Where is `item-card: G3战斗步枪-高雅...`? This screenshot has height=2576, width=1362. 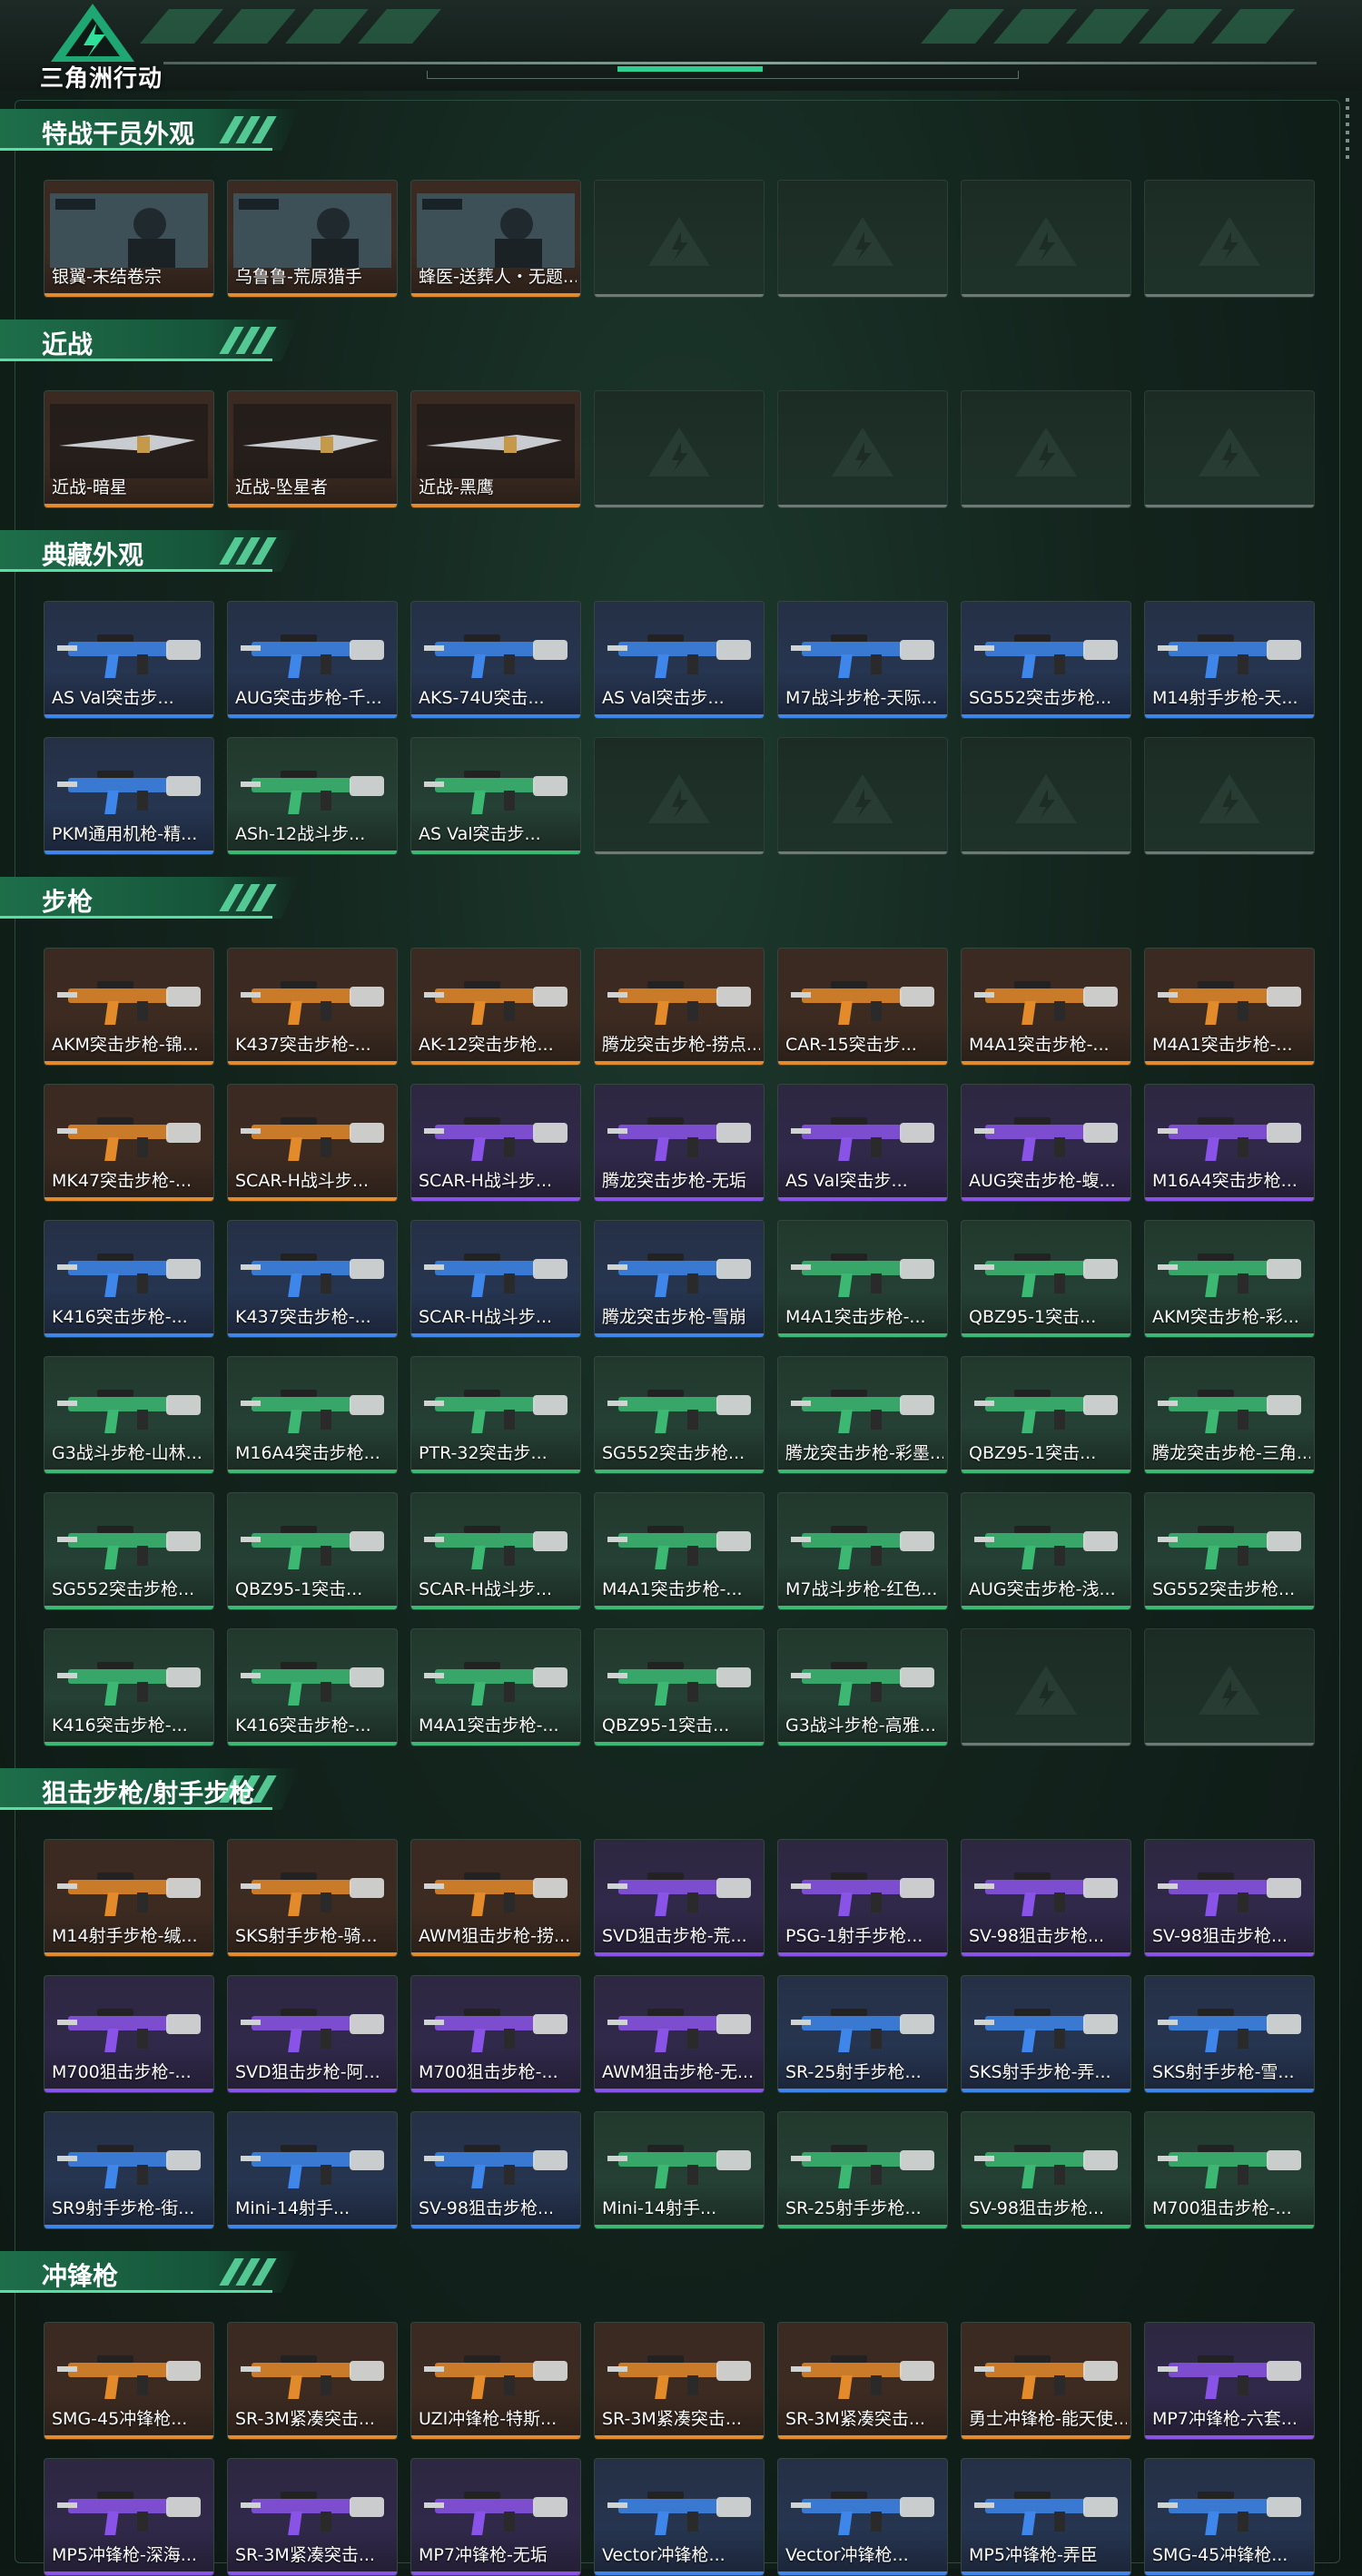 item-card: G3战斗步枪-高雅... is located at coordinates (862, 1687).